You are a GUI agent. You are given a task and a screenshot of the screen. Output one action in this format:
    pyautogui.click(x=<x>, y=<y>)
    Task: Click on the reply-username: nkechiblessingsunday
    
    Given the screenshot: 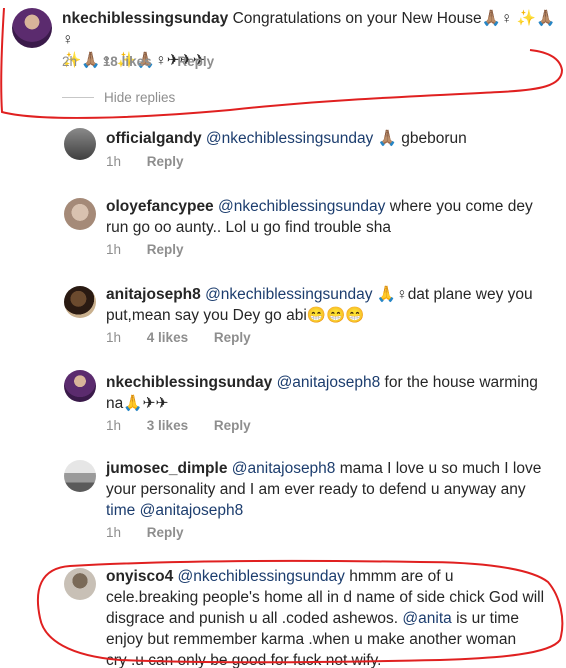 What is the action you would take?
    pyautogui.click(x=189, y=382)
    